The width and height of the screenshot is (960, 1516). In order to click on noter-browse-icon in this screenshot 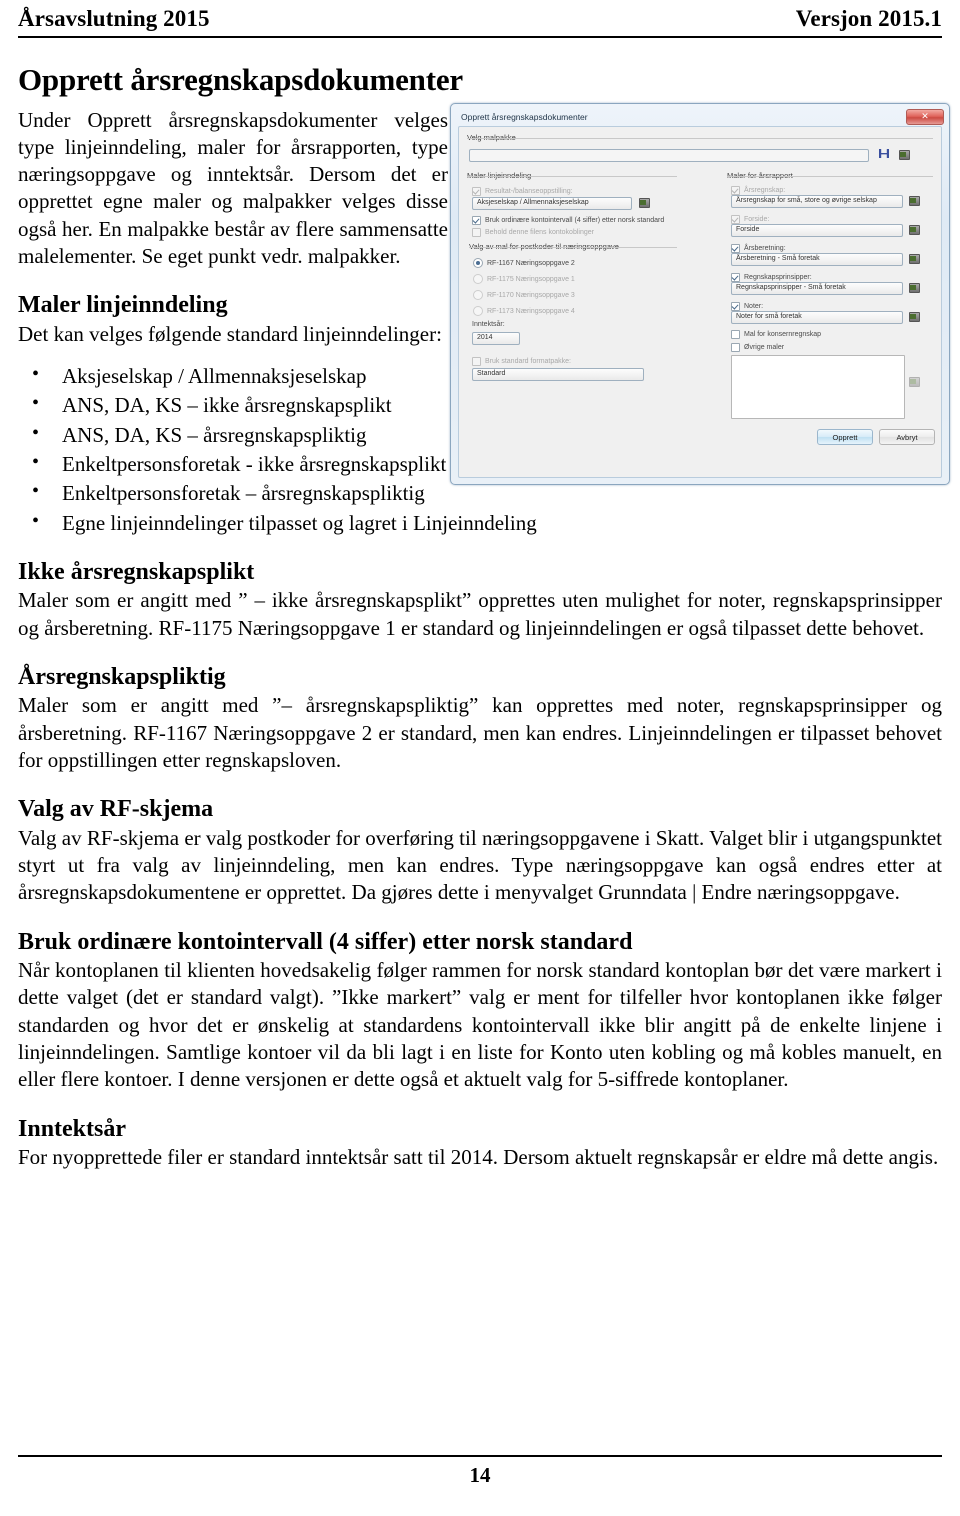, I will do `click(914, 316)`.